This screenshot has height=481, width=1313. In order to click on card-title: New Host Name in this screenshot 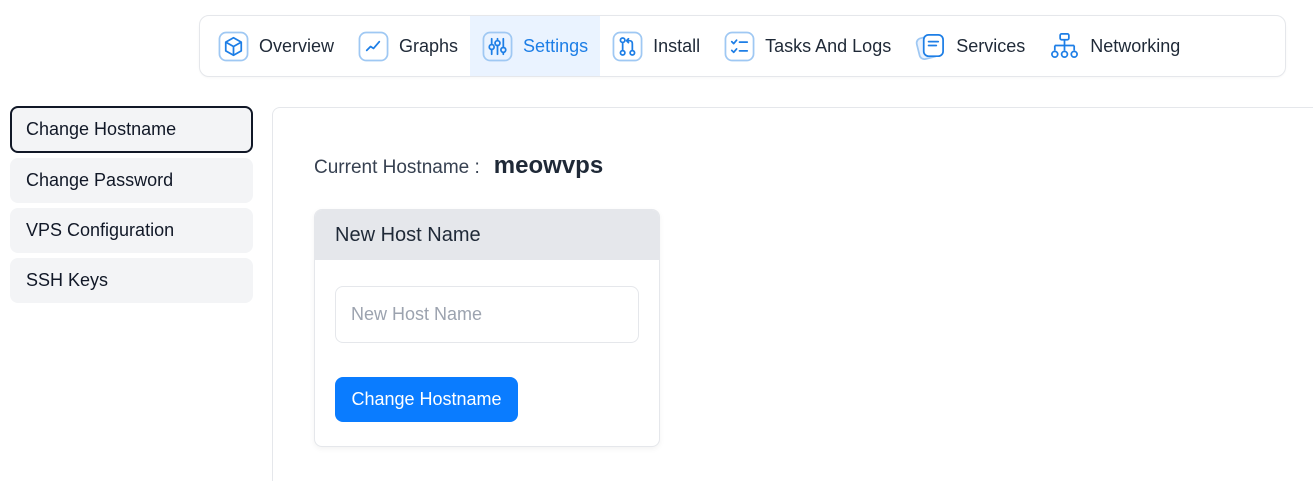, I will do `click(487, 235)`.